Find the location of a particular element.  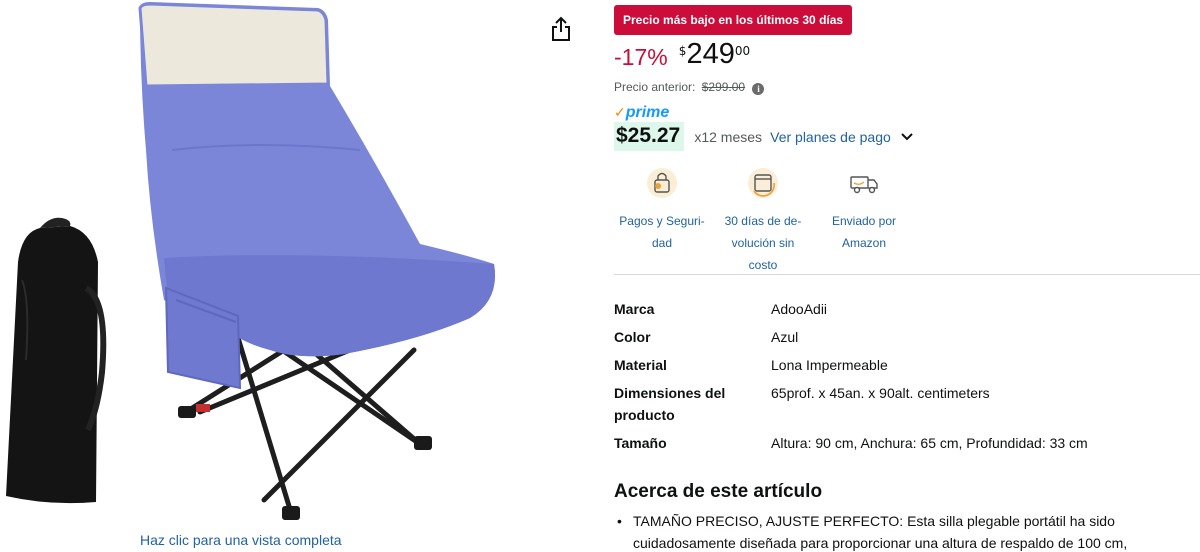

prime-check-icon: ✓ is located at coordinates (620, 113).